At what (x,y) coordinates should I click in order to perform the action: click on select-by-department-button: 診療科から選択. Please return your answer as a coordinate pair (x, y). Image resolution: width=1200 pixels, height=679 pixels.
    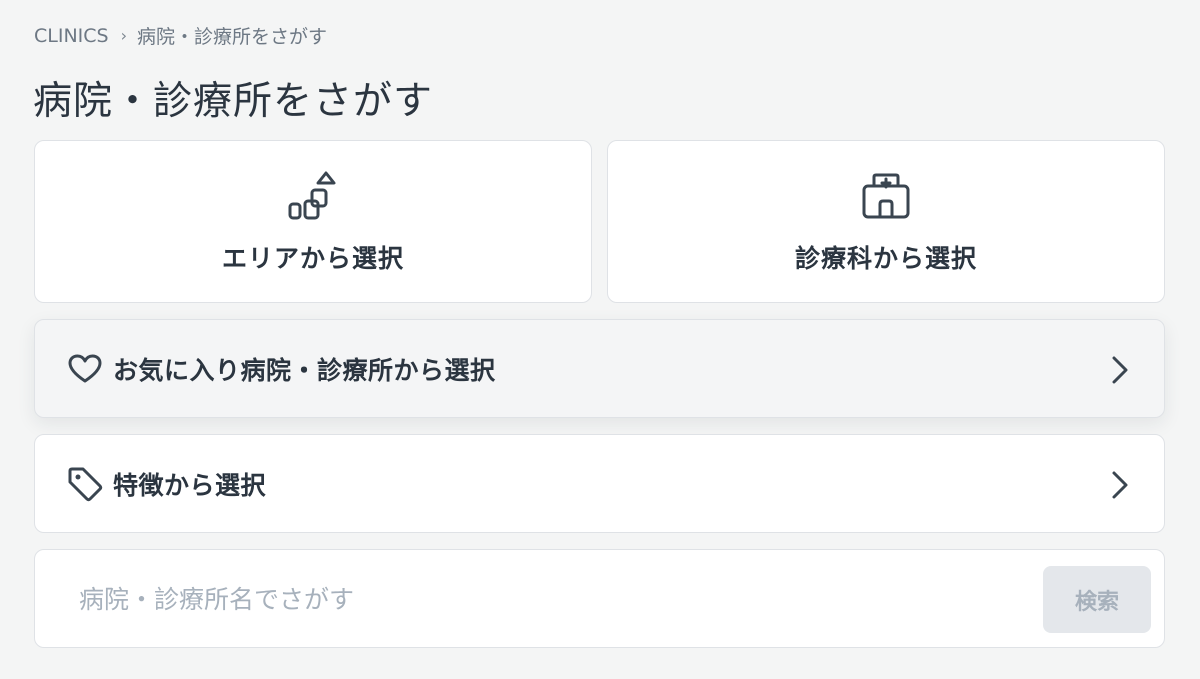
    Looking at the image, I should click on (886, 221).